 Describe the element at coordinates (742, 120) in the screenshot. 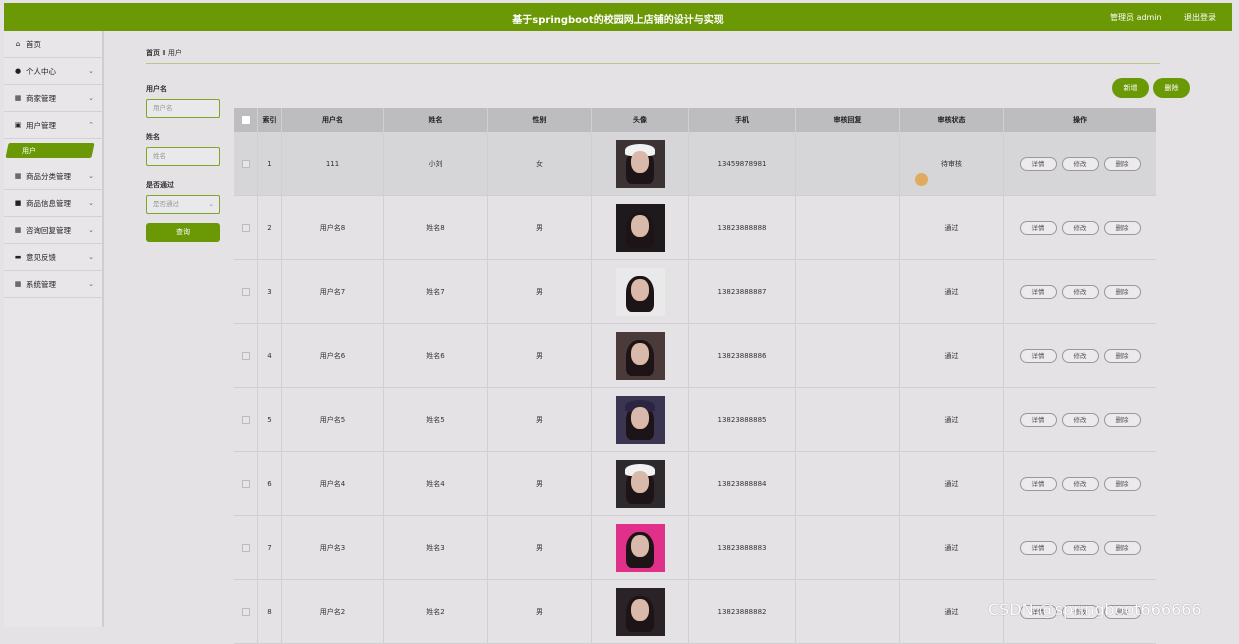

I see `header-phone: 手机` at that location.